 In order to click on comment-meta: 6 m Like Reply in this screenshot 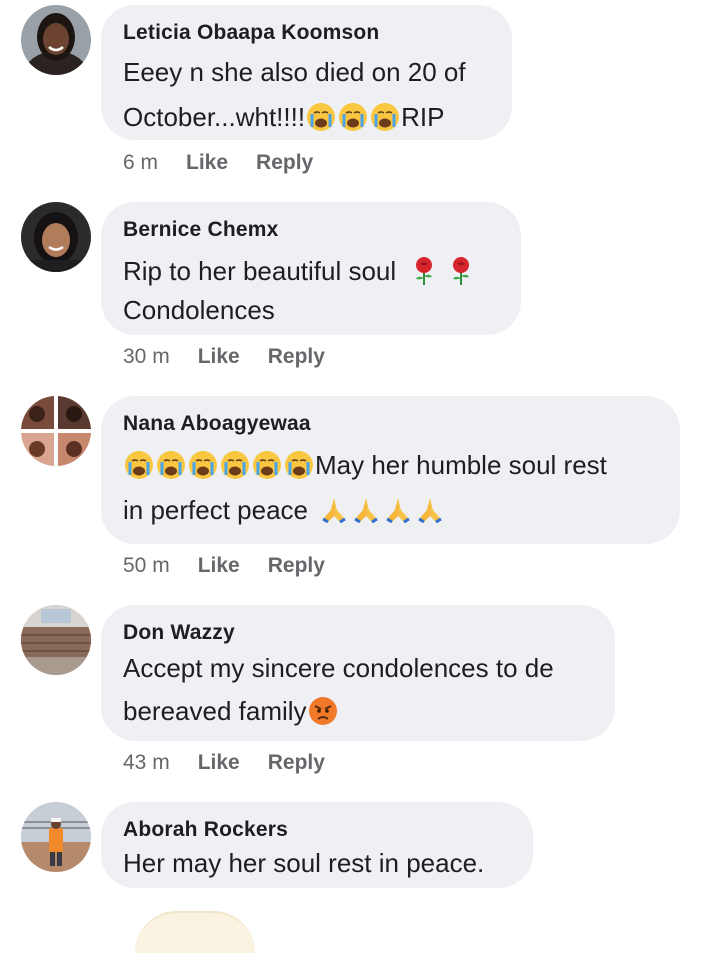, I will do `click(218, 163)`.